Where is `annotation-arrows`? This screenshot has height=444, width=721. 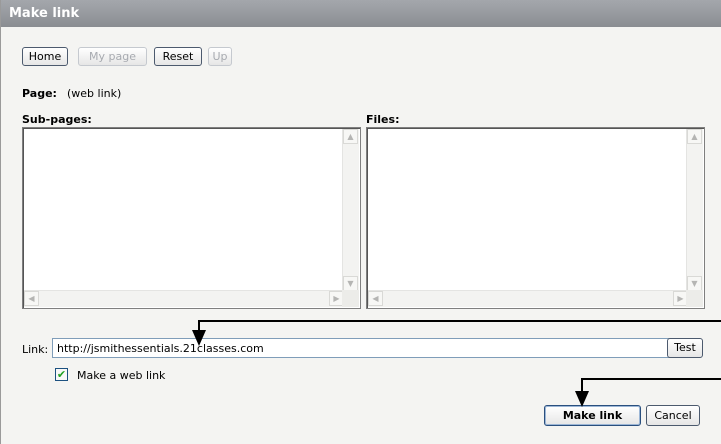
annotation-arrows is located at coordinates (456, 363).